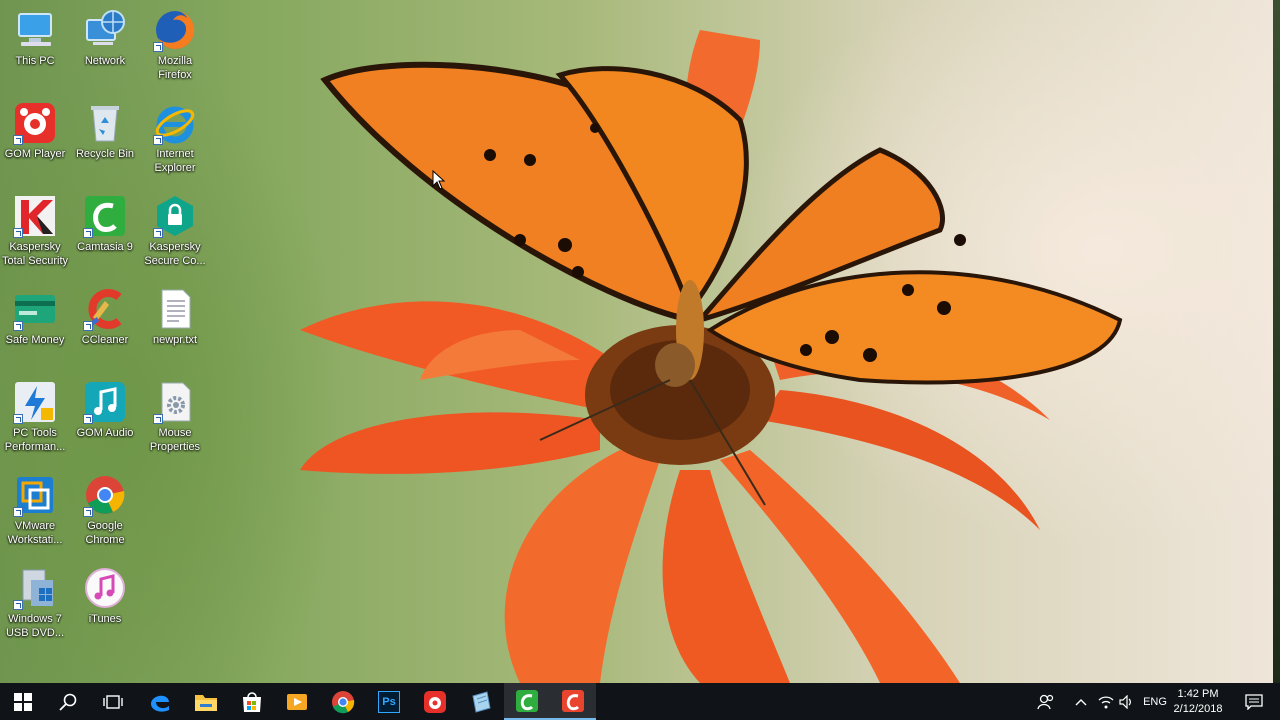  I want to click on people-icon, so click(1045, 701).